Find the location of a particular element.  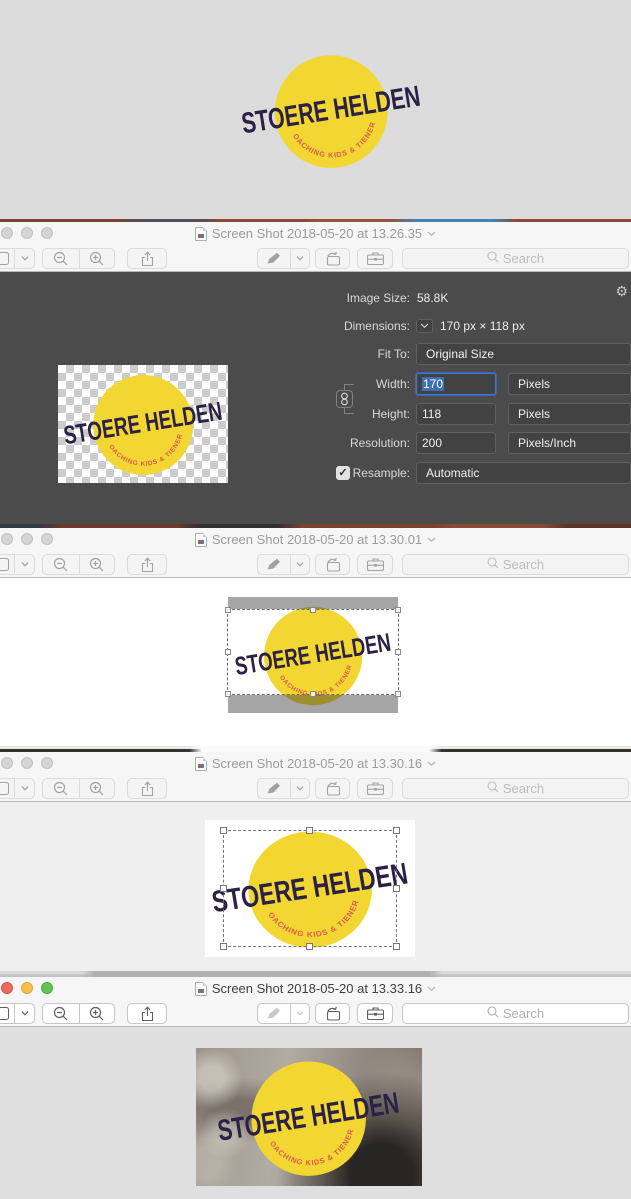

resolution-unit-value: Pixels/Inch is located at coordinates (547, 443).